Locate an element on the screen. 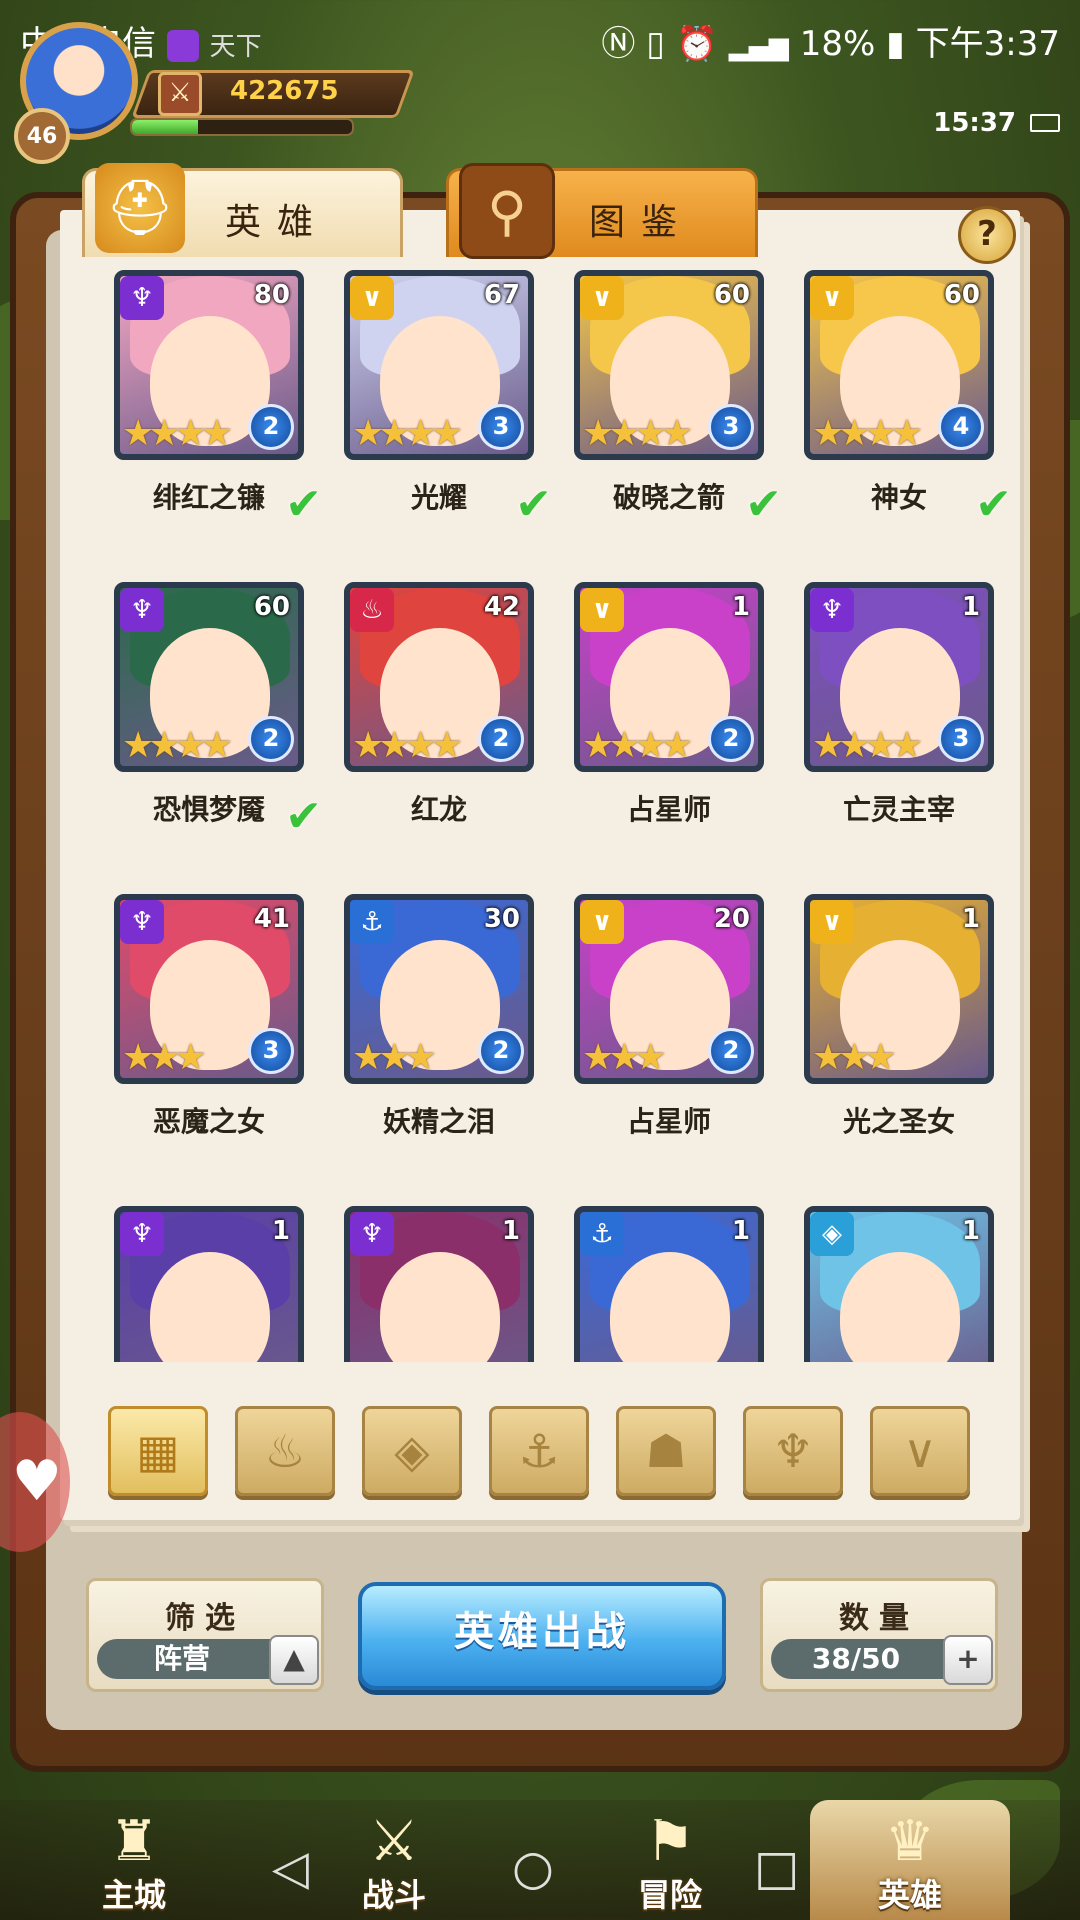  filter-panel: 筛选 阵营 ▲ is located at coordinates (205, 1635).